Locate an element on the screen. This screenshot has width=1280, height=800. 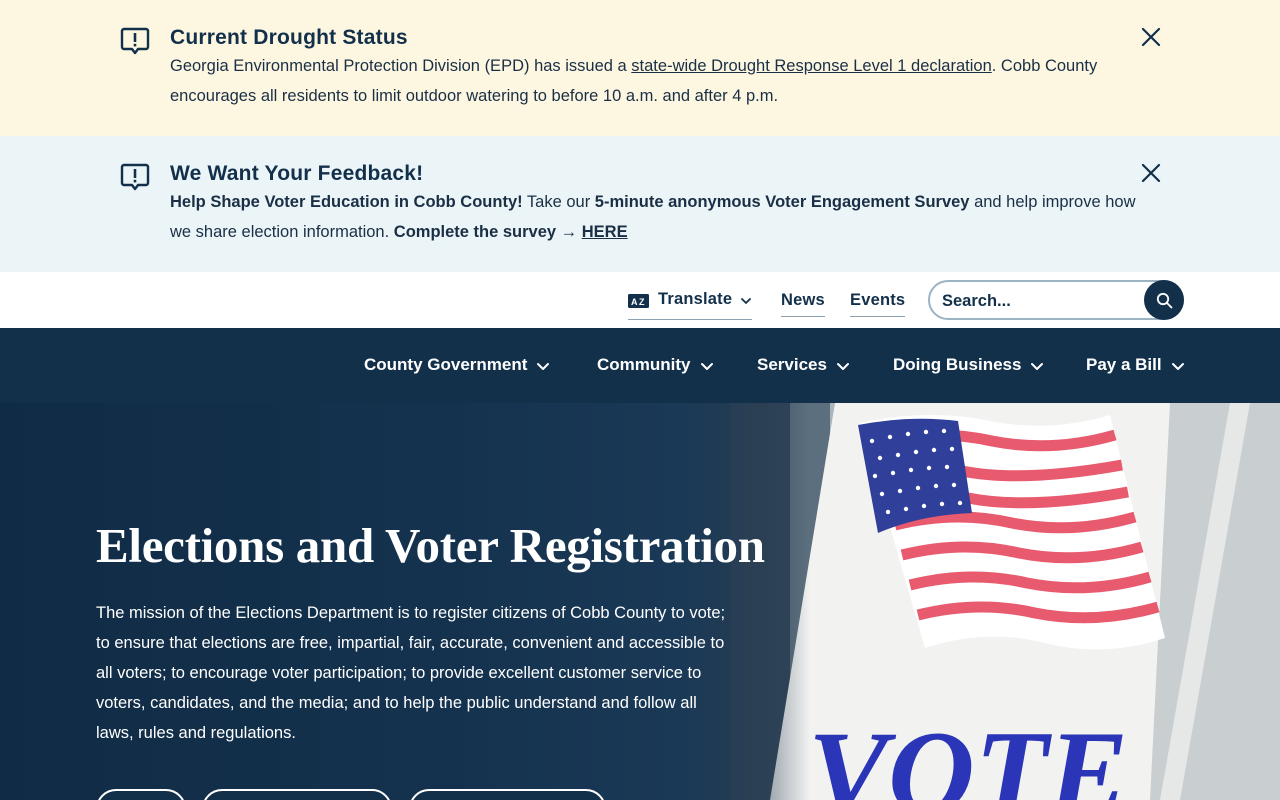
search-input is located at coordinates (1042, 301).